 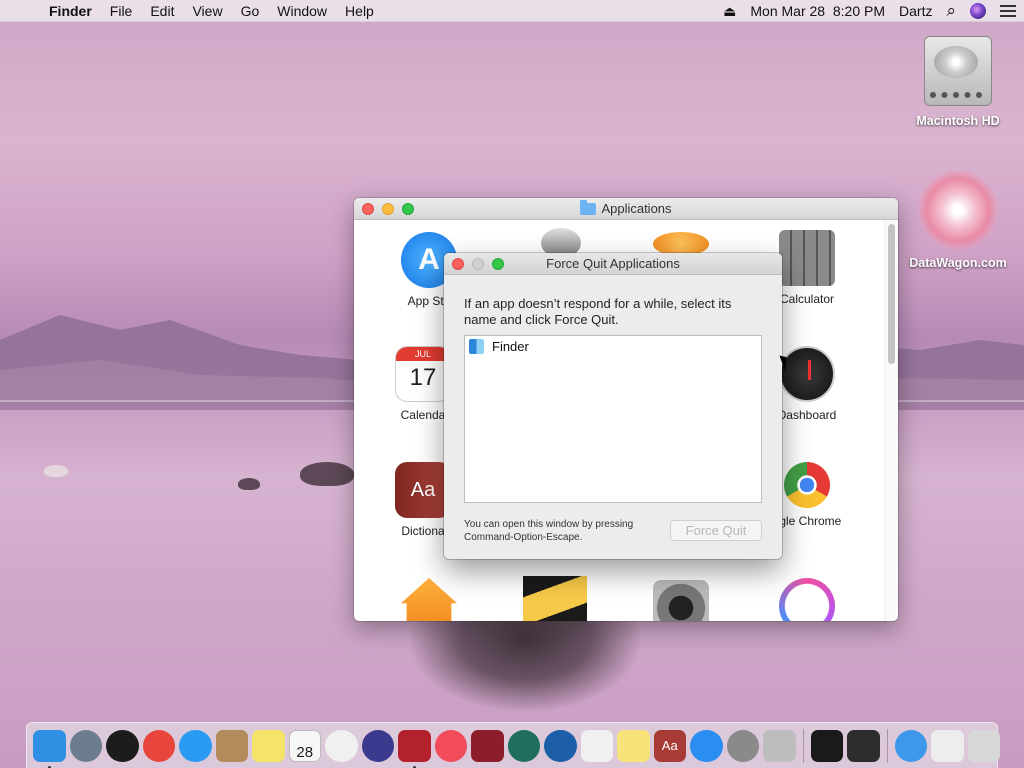 I want to click on menu-app-finder: Finder, so click(x=70, y=11).